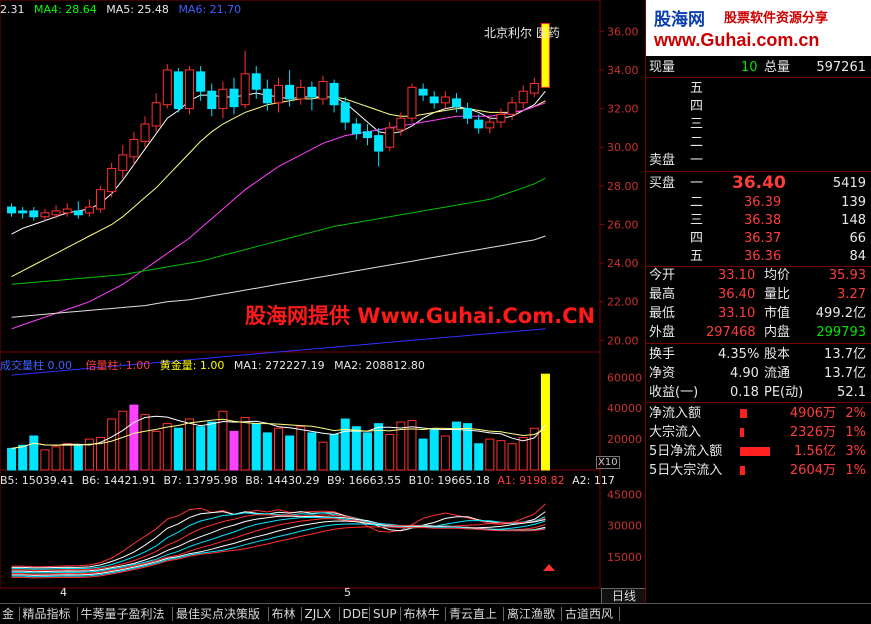 The height and width of the screenshot is (624, 871). Describe the element at coordinates (731, 332) in the screenshot. I see `stat-value-outer: 297468` at that location.